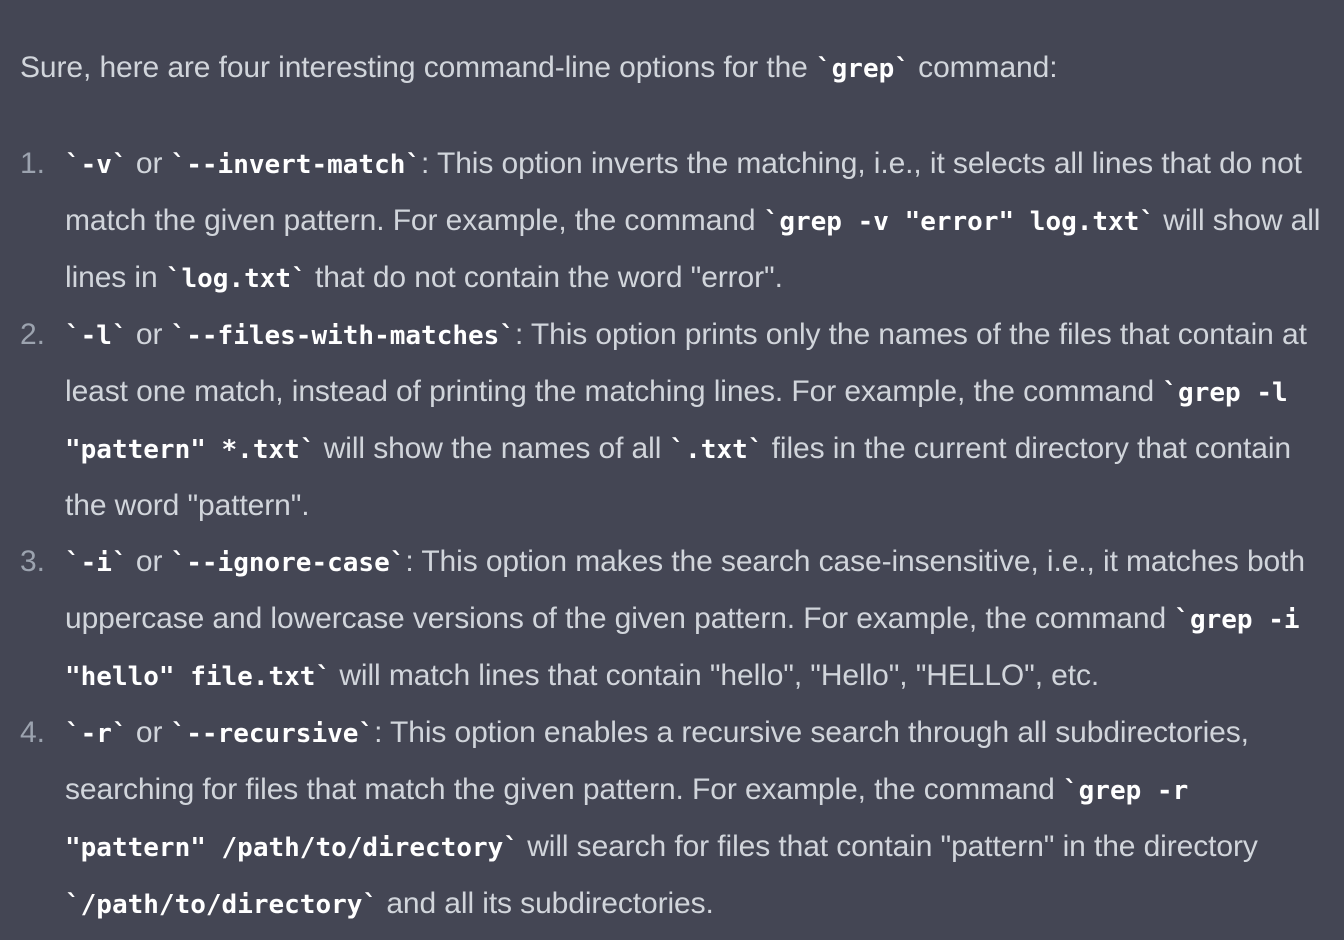 The image size is (1344, 940). I want to click on item-text: will show the names of all, so click(492, 448).